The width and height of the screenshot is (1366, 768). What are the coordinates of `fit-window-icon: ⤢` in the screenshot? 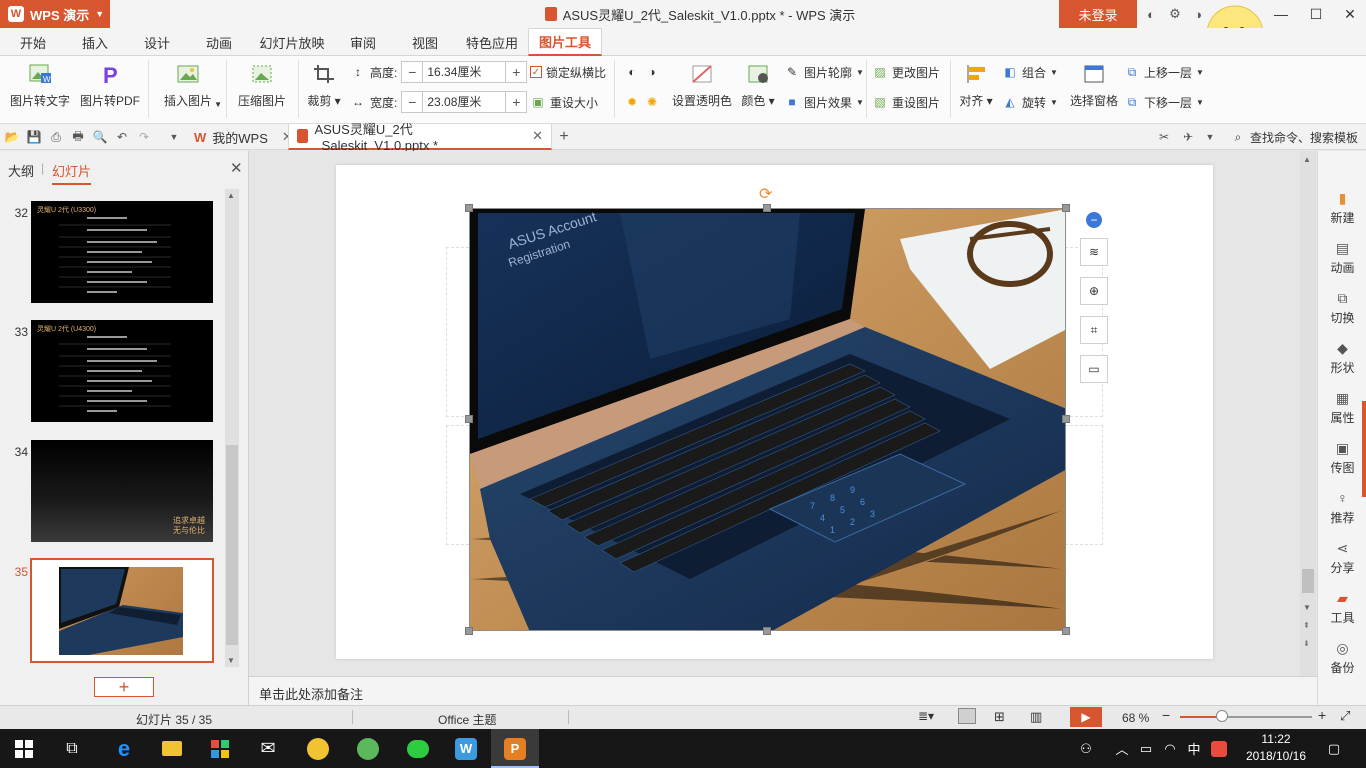 It's located at (1345, 716).